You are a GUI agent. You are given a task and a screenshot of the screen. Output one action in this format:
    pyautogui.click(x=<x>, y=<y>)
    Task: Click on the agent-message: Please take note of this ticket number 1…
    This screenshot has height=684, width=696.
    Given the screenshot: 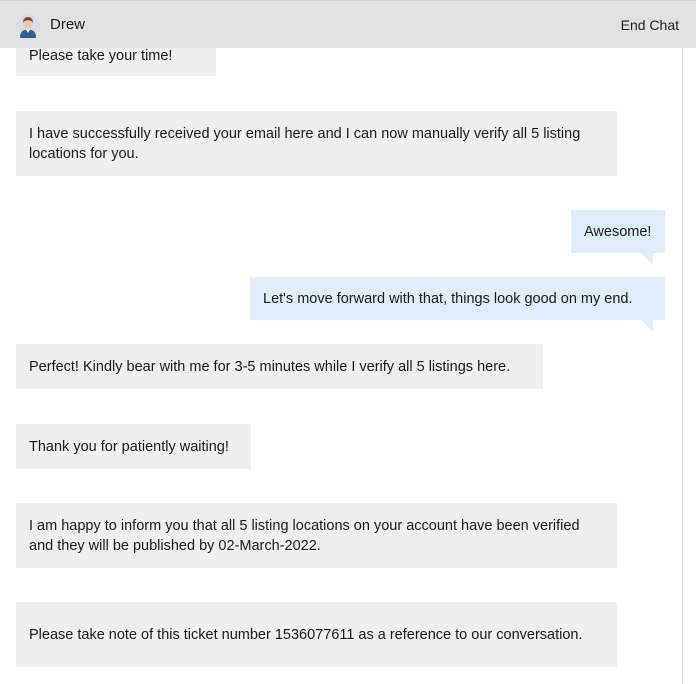 What is the action you would take?
    pyautogui.click(x=316, y=634)
    